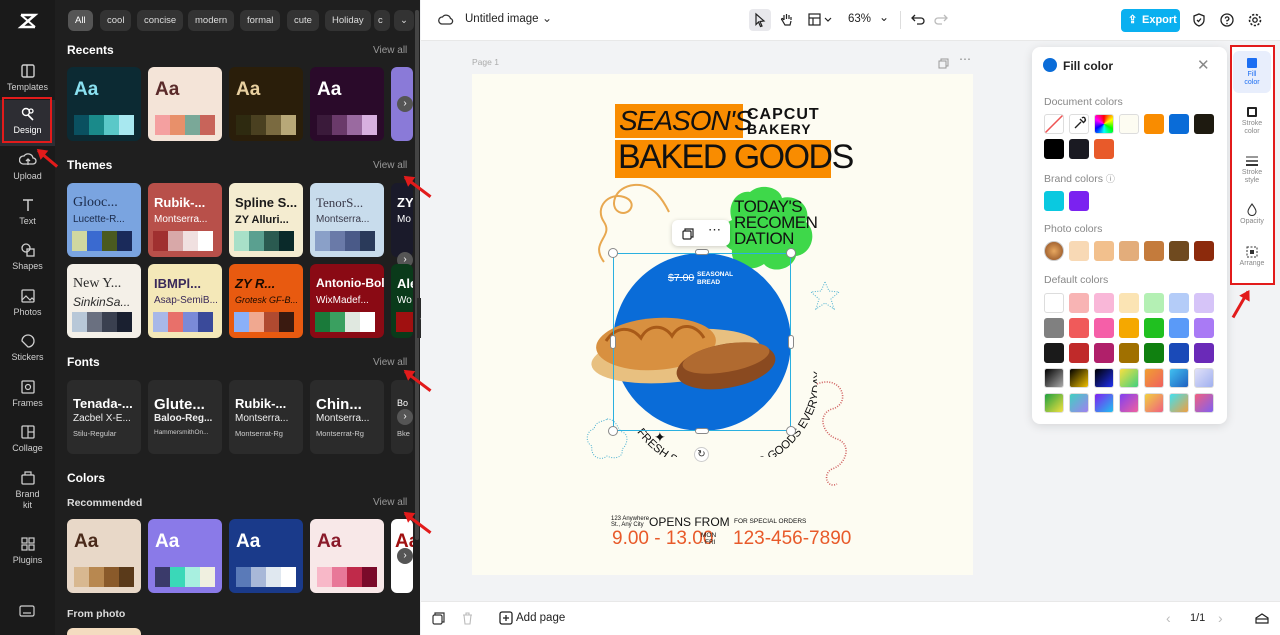  Describe the element at coordinates (116, 20) in the screenshot. I see `chip-cool: cool` at that location.